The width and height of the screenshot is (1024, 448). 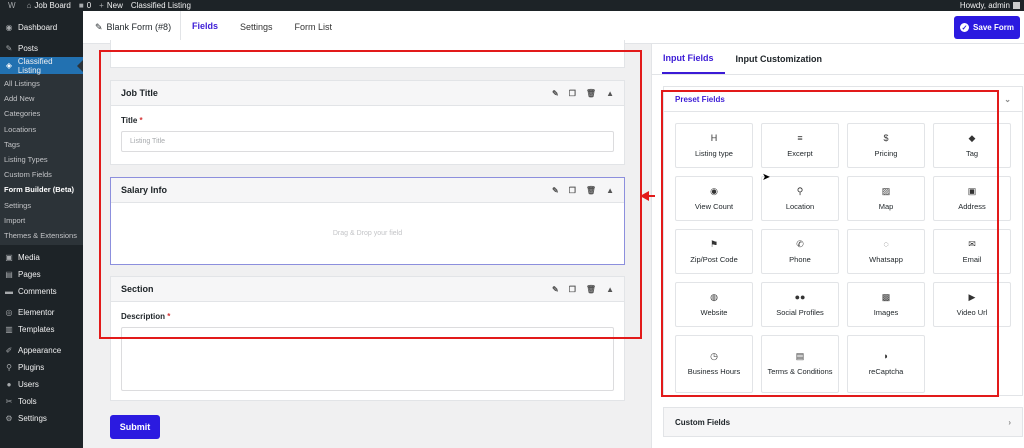 I want to click on tab-form-list: Form List, so click(x=314, y=27).